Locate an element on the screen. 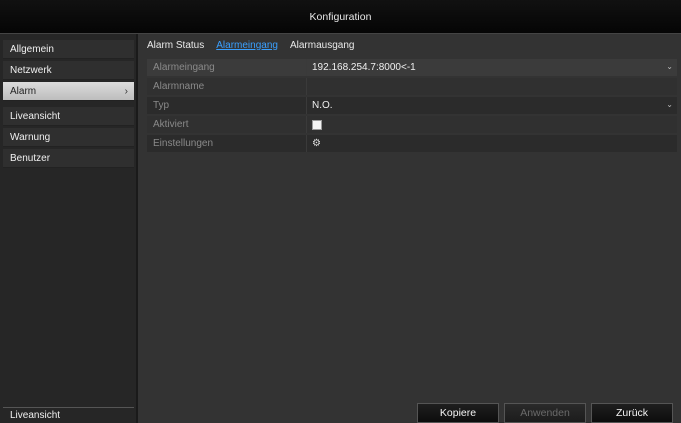 Image resolution: width=681 pixels, height=423 pixels. enabled-row: Aktiviert is located at coordinates (412, 124).